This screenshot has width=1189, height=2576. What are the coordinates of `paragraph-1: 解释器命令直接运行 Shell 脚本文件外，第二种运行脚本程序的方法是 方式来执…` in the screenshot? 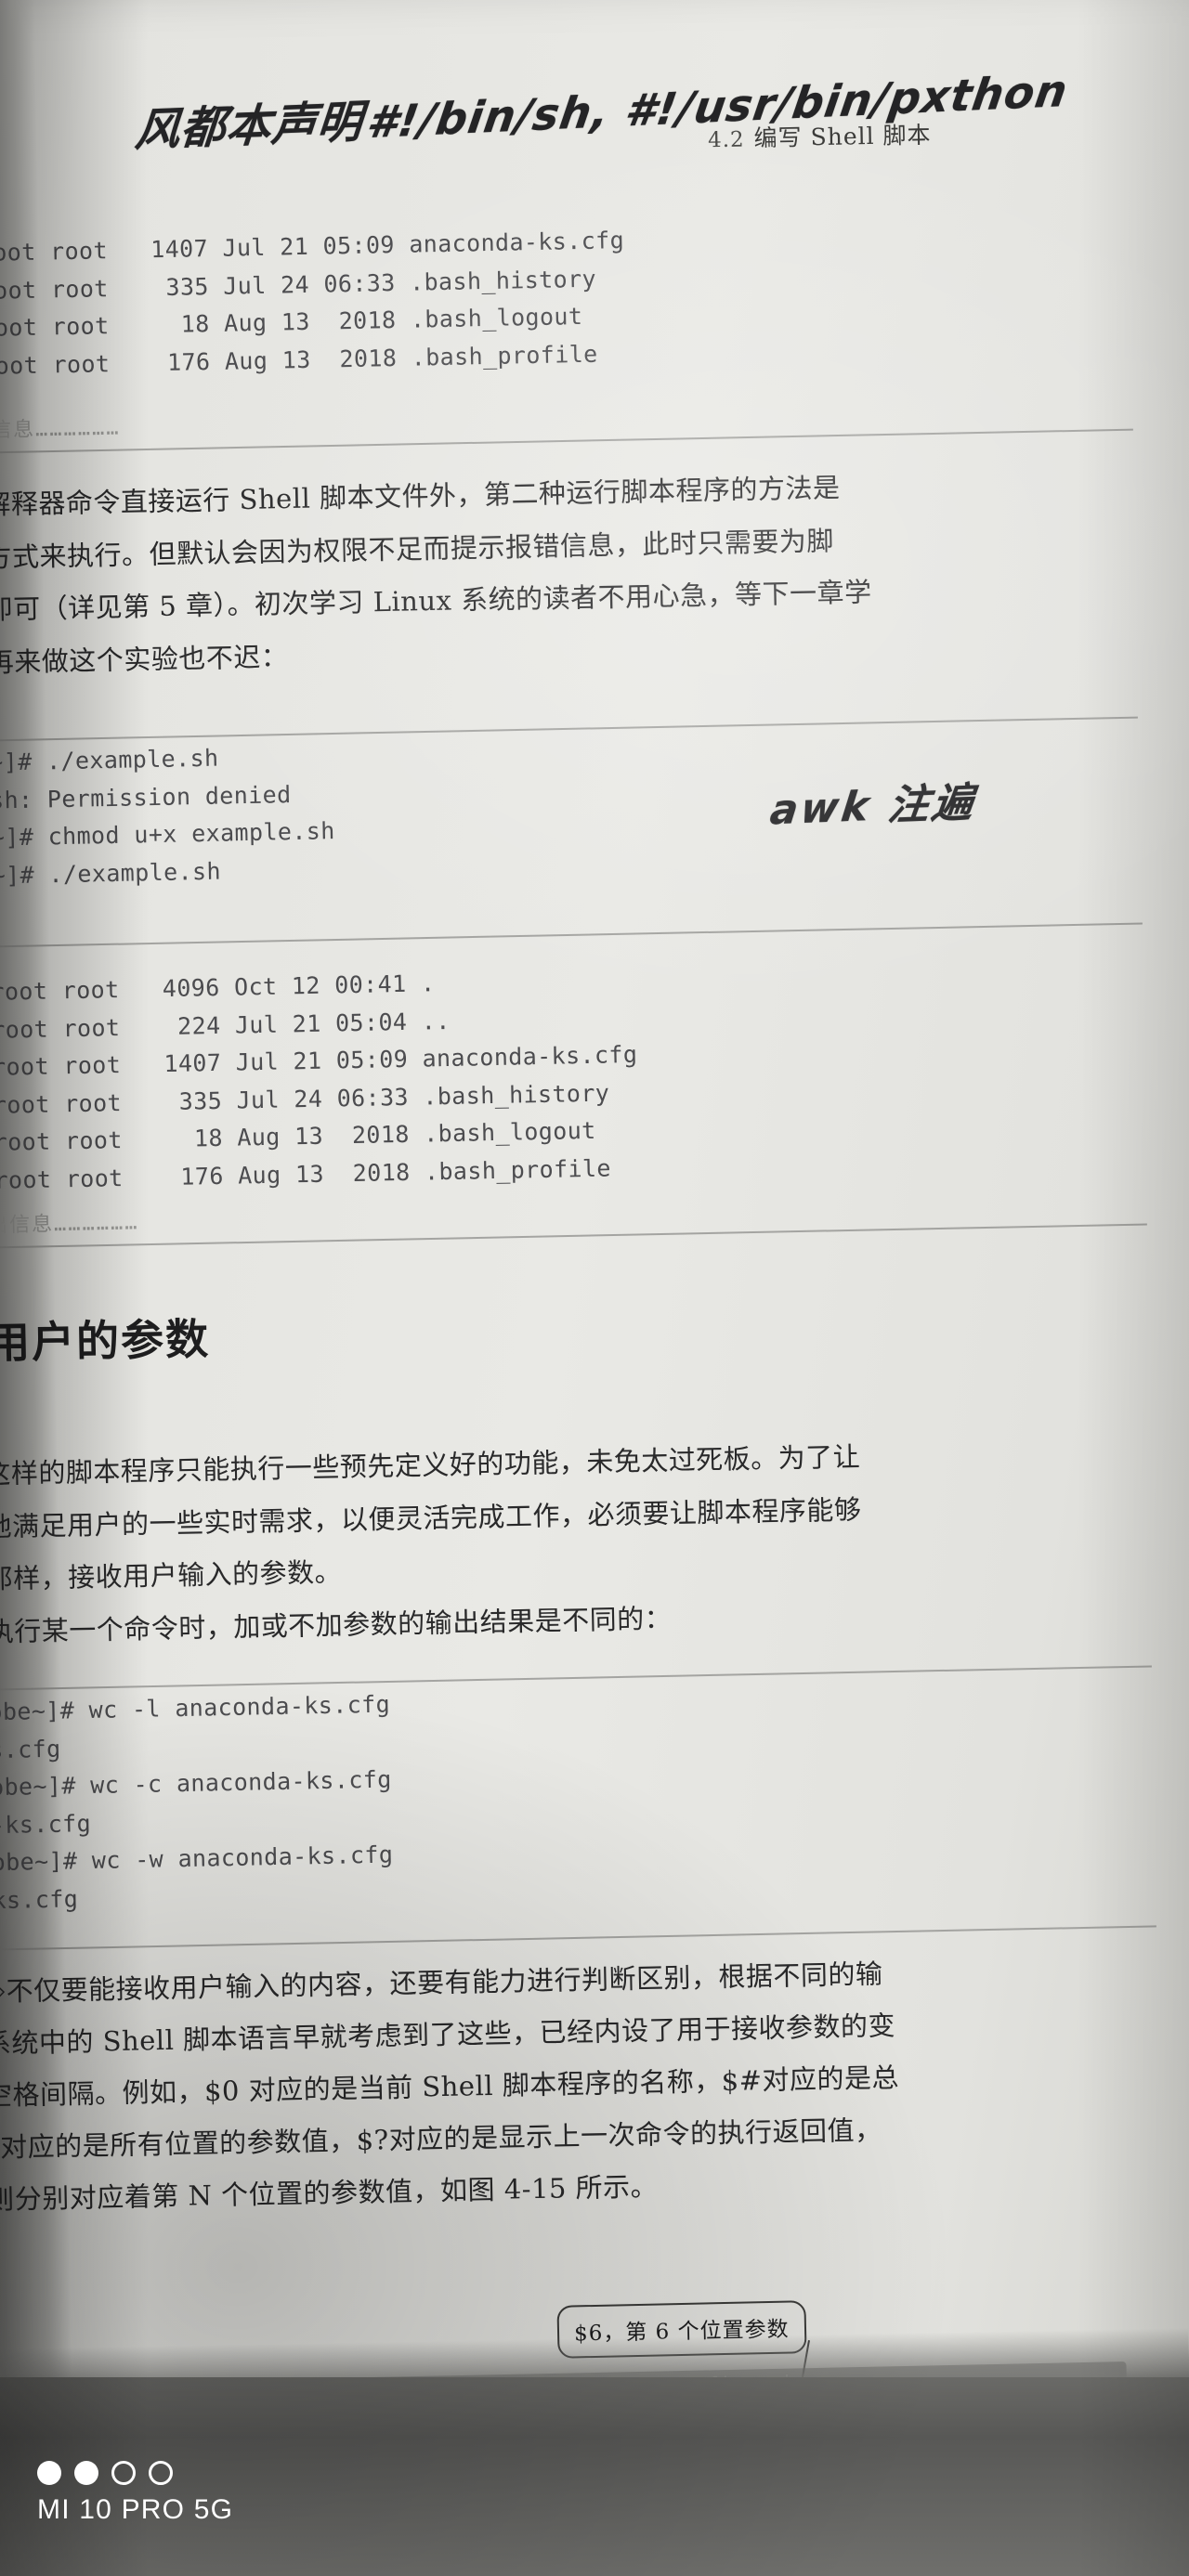 It's located at (436, 575).